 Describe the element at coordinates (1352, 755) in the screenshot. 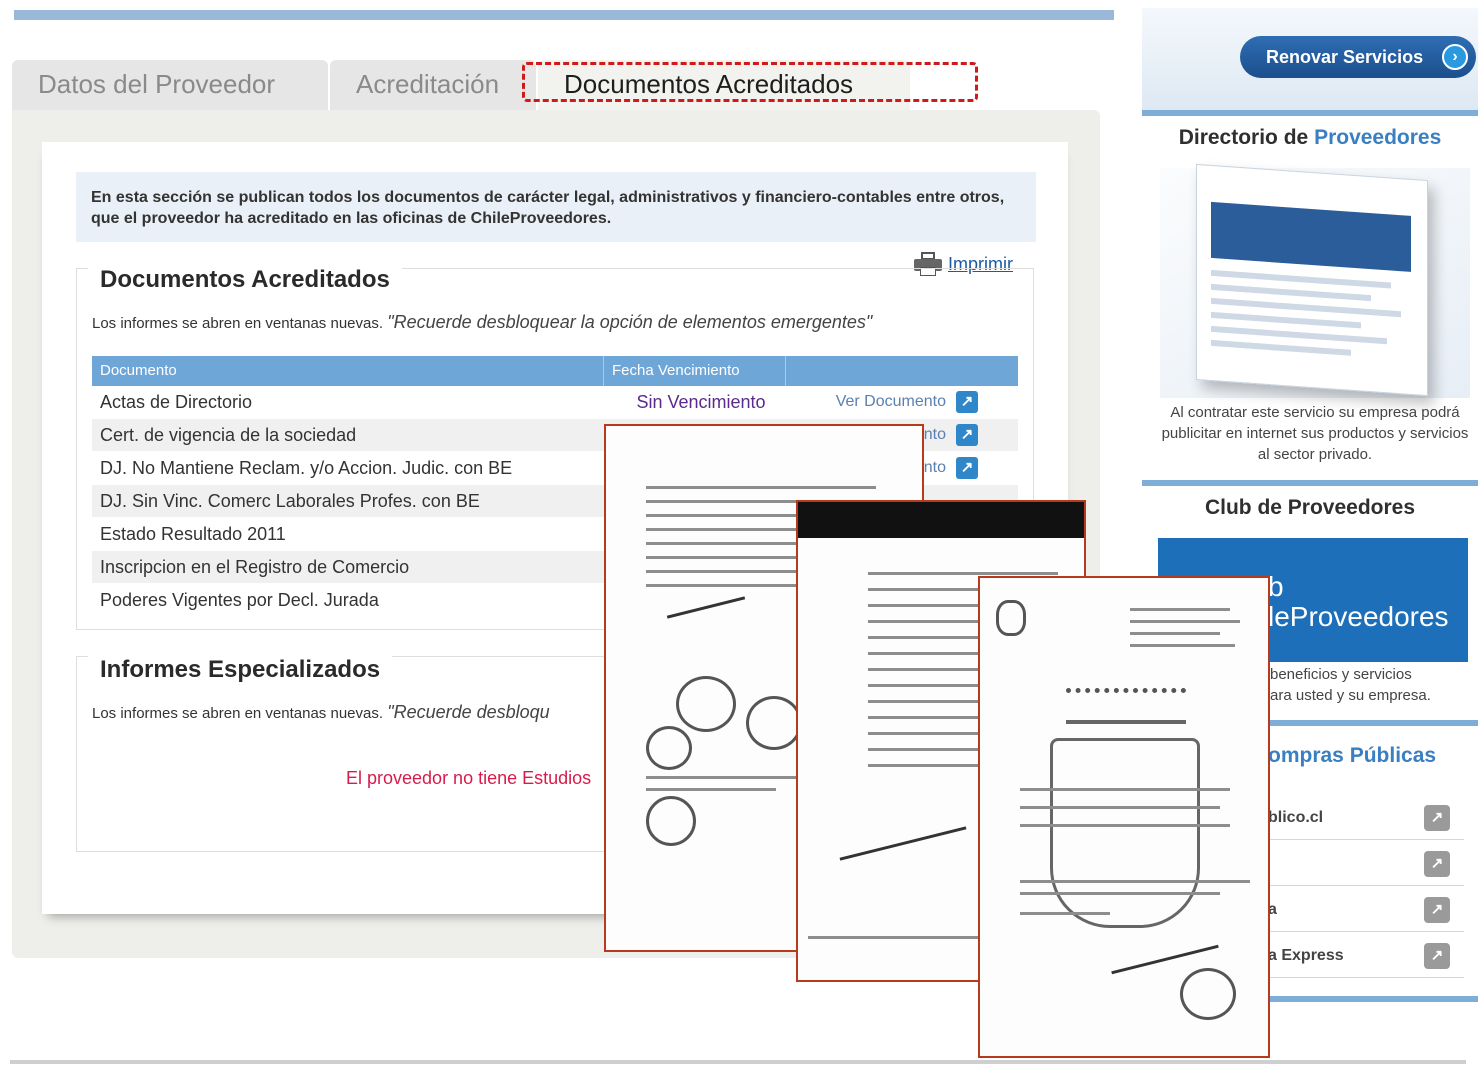

I see `public-purchases-title: ompras Públicas` at that location.